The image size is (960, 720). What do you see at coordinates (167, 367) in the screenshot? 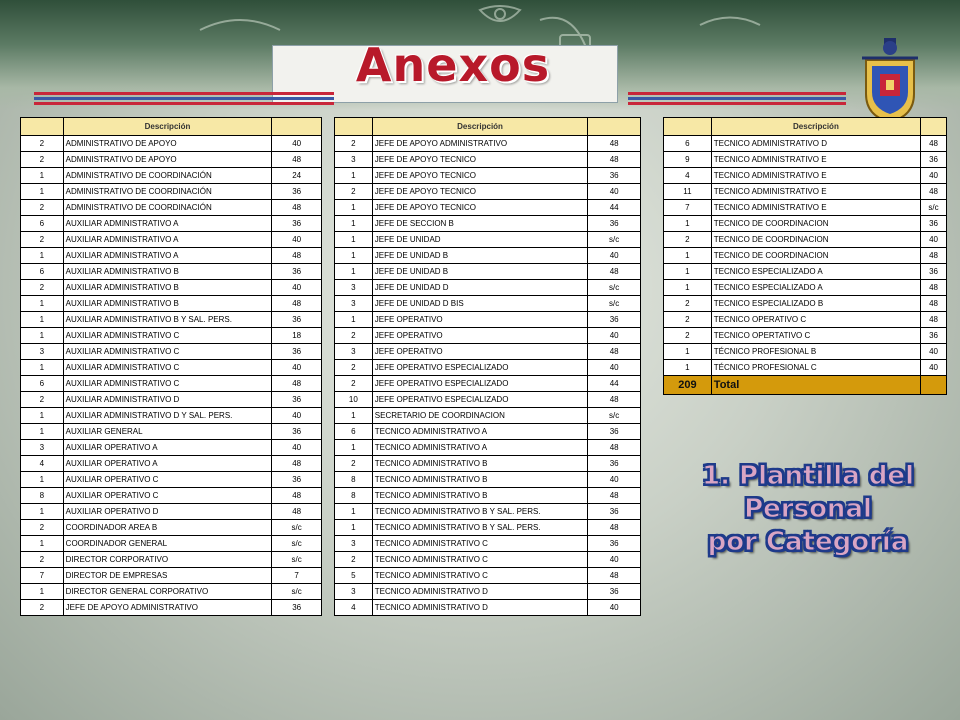
I see `description-cell: AUXILIAR ADMINISTRATIVO C` at bounding box center [167, 367].